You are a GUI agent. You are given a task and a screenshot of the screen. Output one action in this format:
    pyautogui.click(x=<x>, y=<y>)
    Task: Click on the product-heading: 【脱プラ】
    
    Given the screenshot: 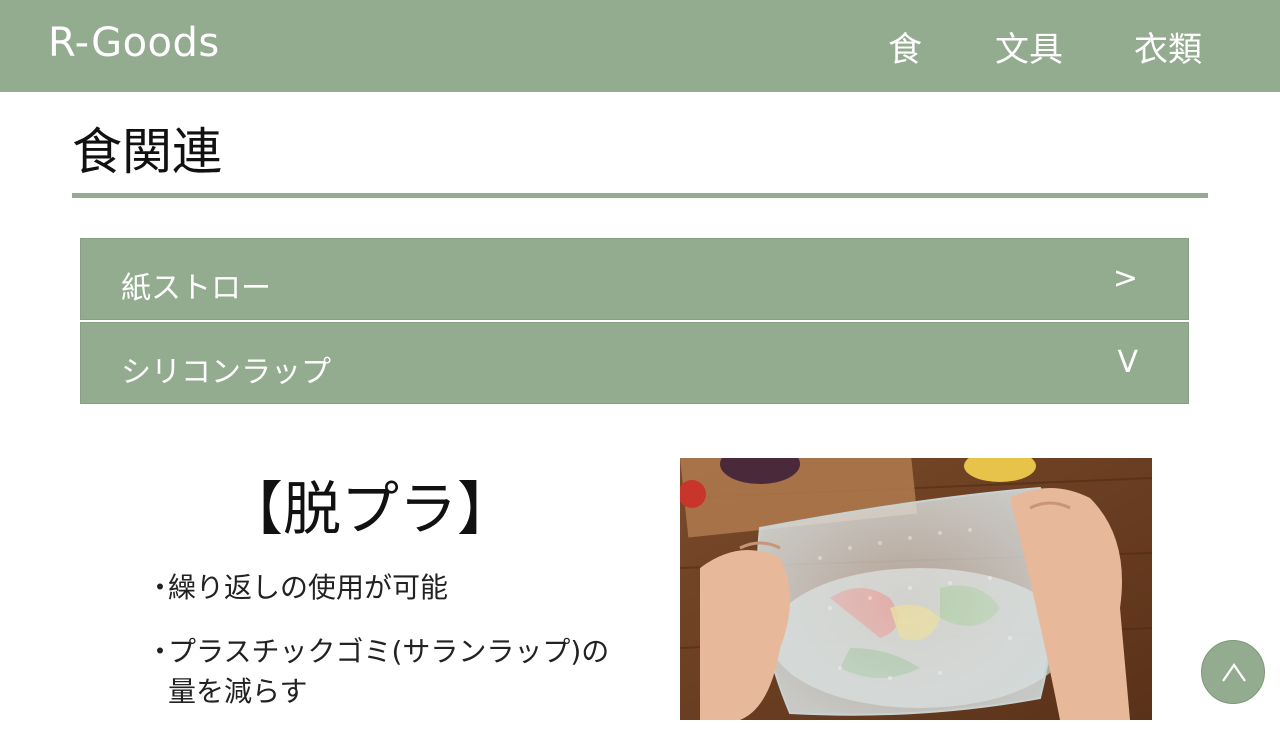 What is the action you would take?
    pyautogui.click(x=369, y=509)
    